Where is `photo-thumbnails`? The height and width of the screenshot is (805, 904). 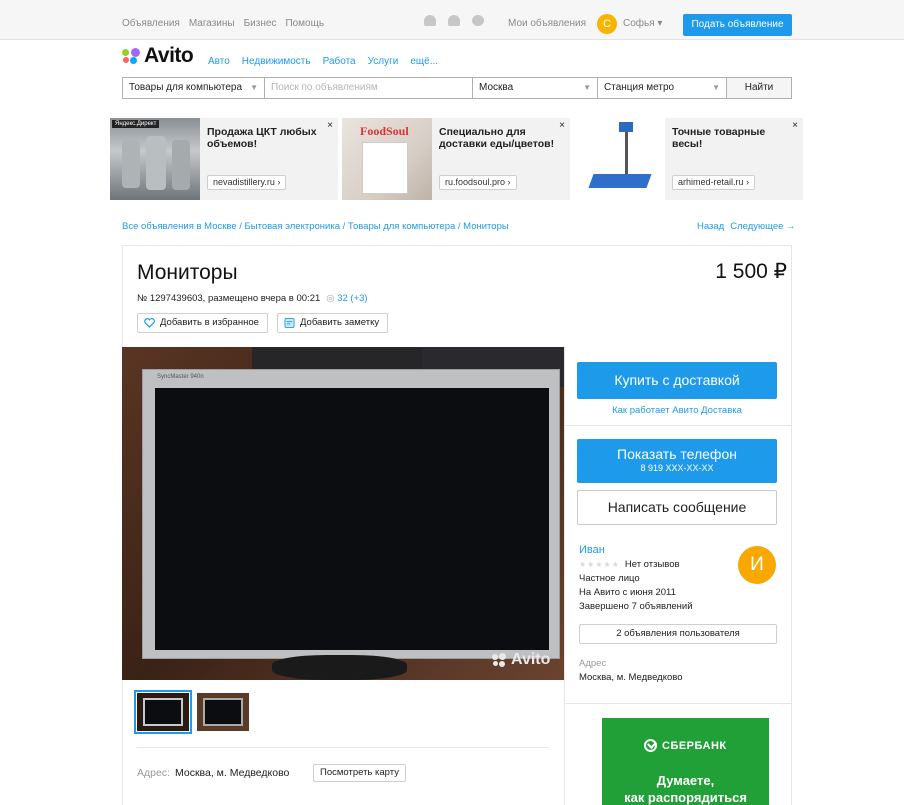 photo-thumbnails is located at coordinates (191, 712).